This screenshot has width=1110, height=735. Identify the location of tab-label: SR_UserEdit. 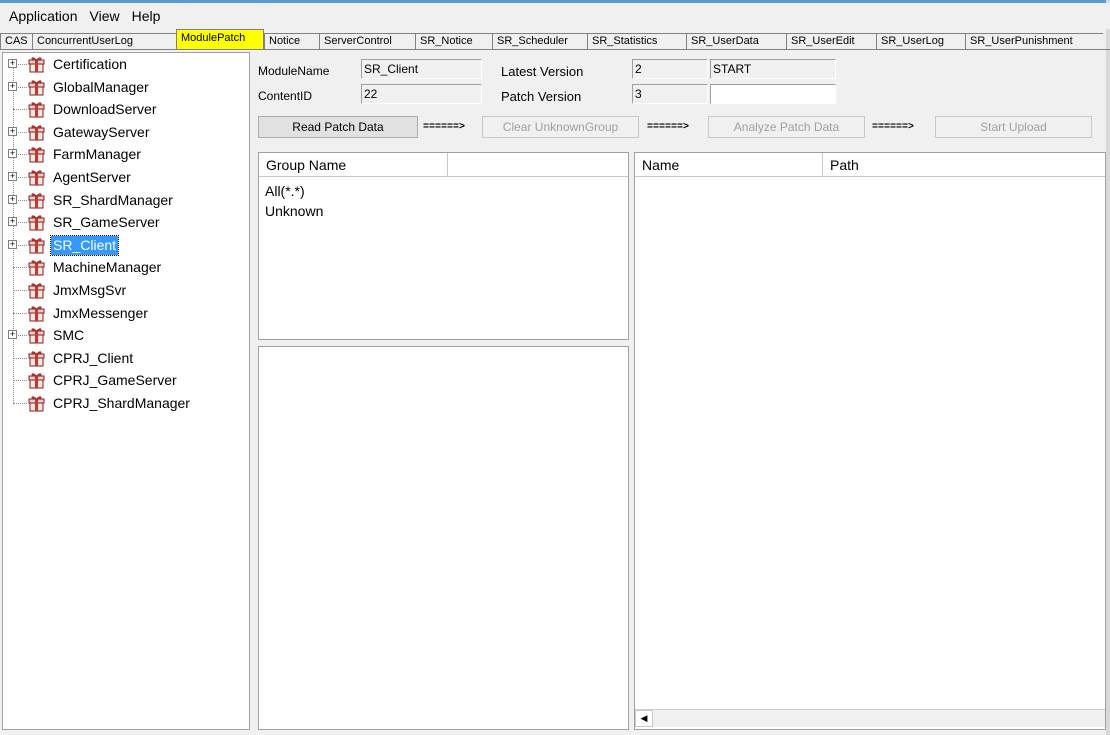
(823, 41).